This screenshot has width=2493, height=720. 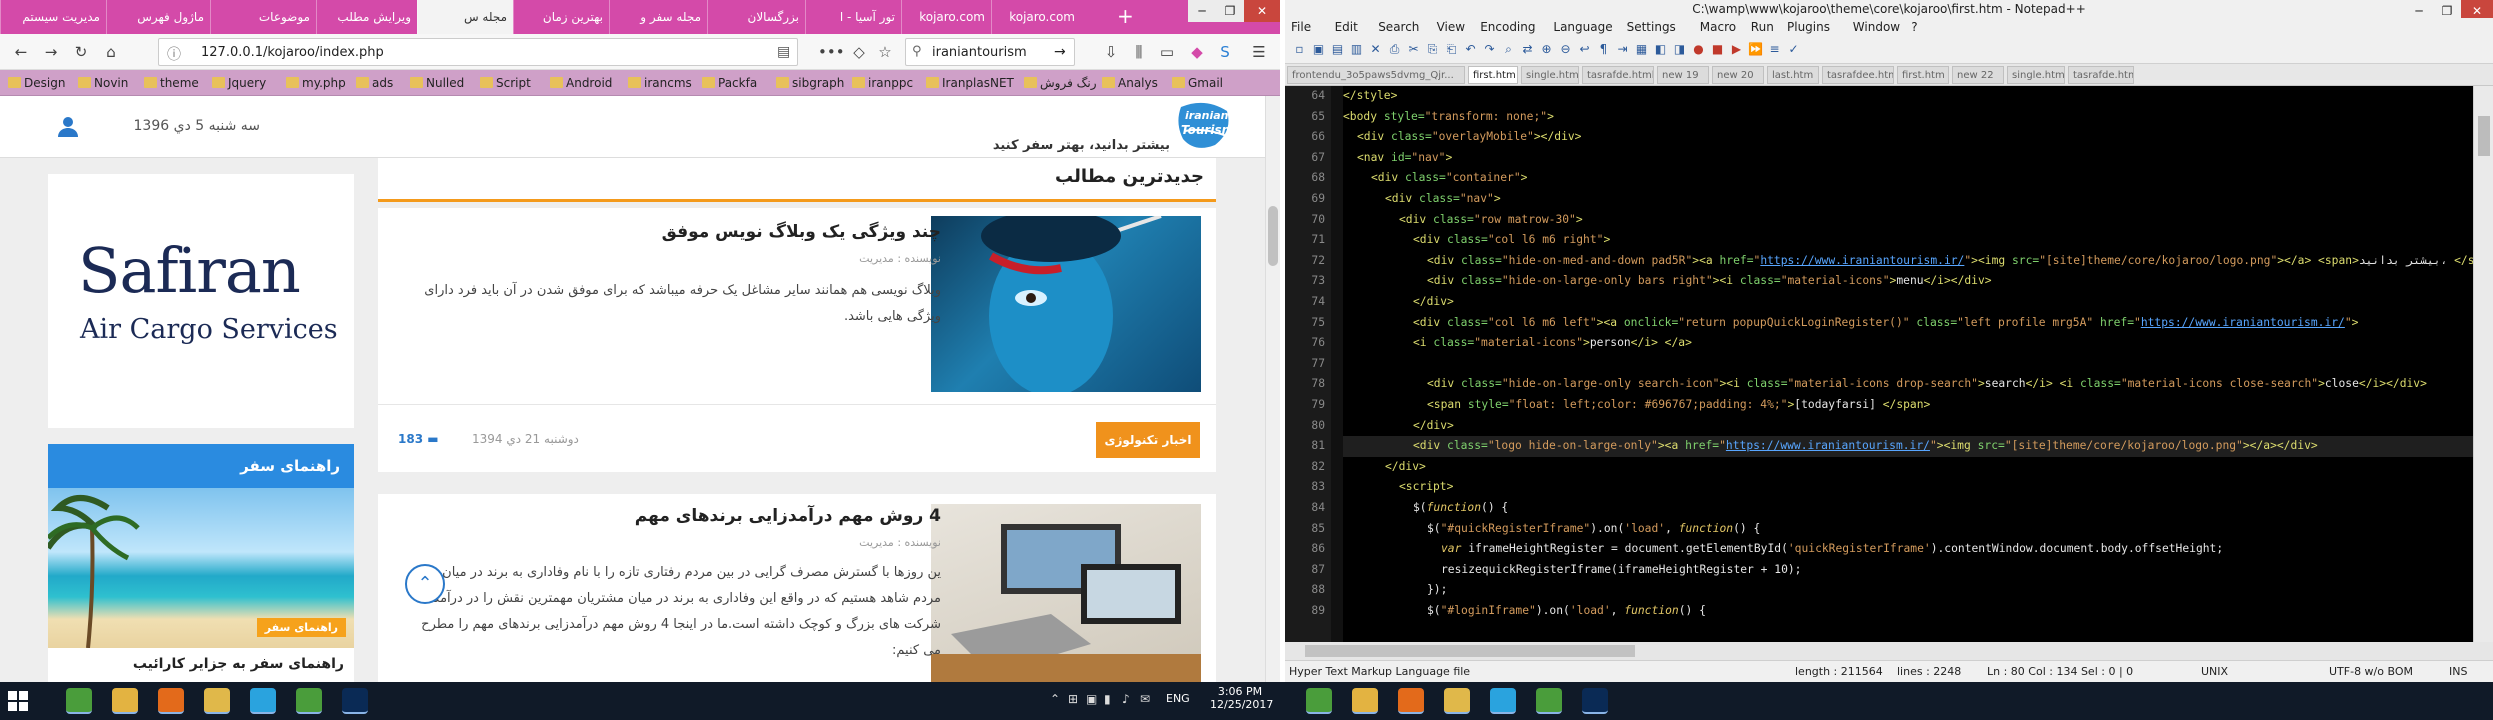 I want to click on download-icon: ⇩, so click(x=1111, y=52).